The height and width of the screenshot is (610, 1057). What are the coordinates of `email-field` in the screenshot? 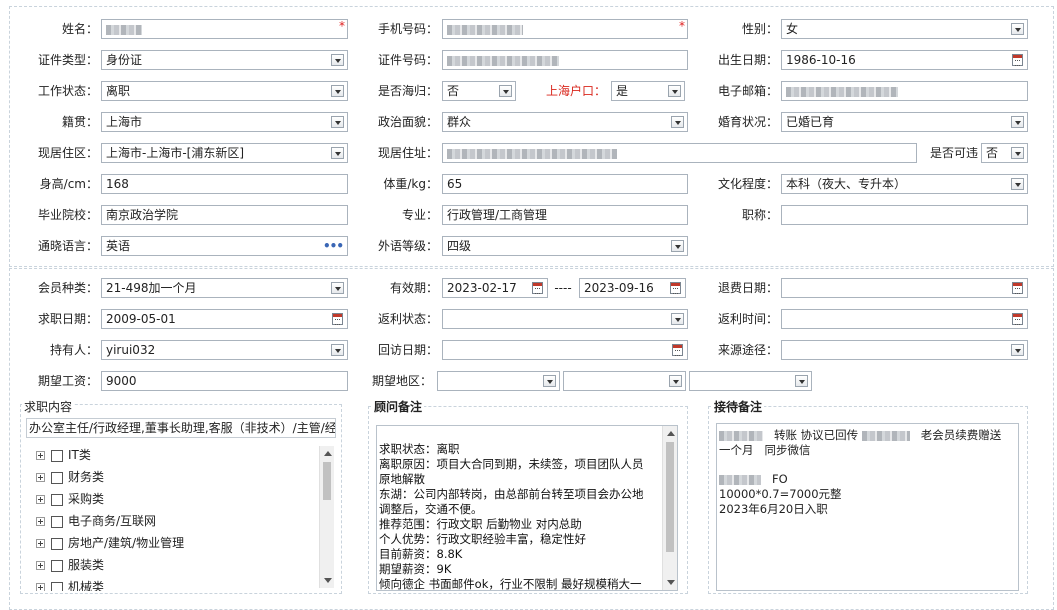 It's located at (904, 91).